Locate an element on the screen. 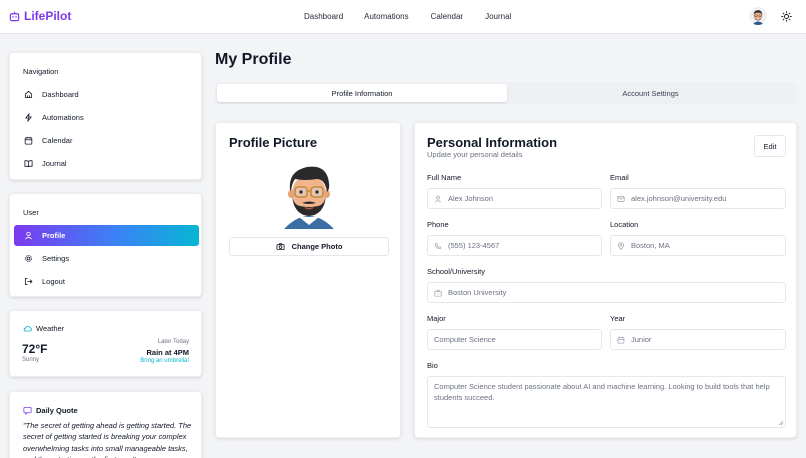  email-label: Email is located at coordinates (619, 177).